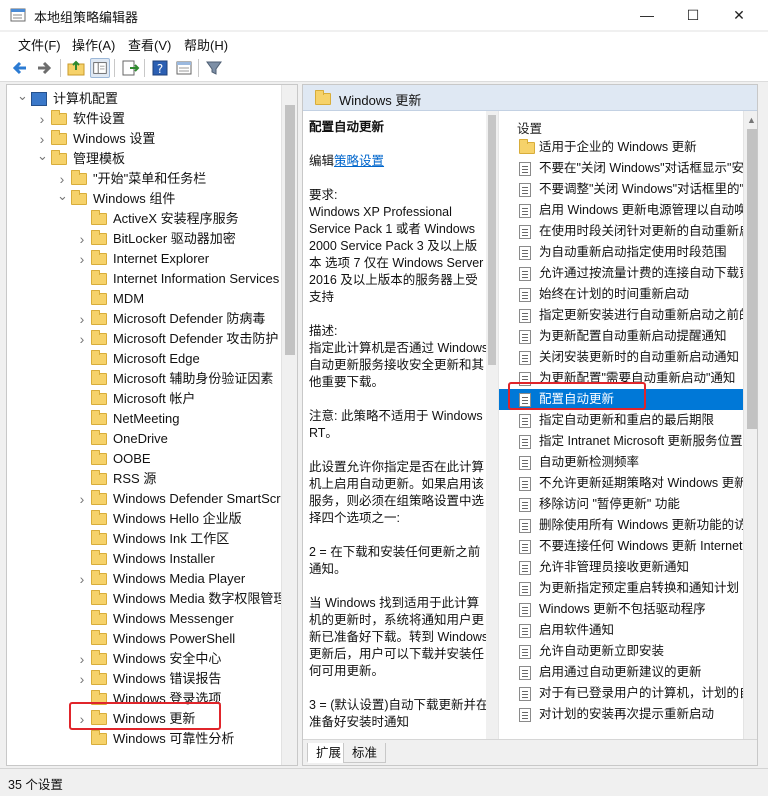 This screenshot has height=796, width=768. I want to click on policy-setting-row: Windows 更新不包括驱动程序, so click(621, 609).